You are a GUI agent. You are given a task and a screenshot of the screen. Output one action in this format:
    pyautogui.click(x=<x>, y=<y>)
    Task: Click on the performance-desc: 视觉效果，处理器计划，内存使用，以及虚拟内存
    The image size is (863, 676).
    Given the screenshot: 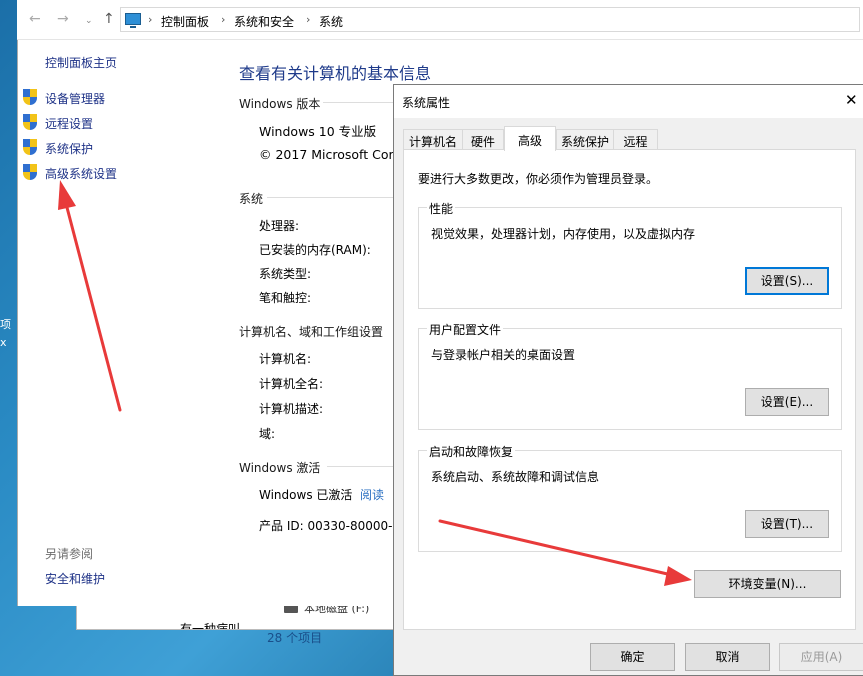 What is the action you would take?
    pyautogui.click(x=563, y=234)
    